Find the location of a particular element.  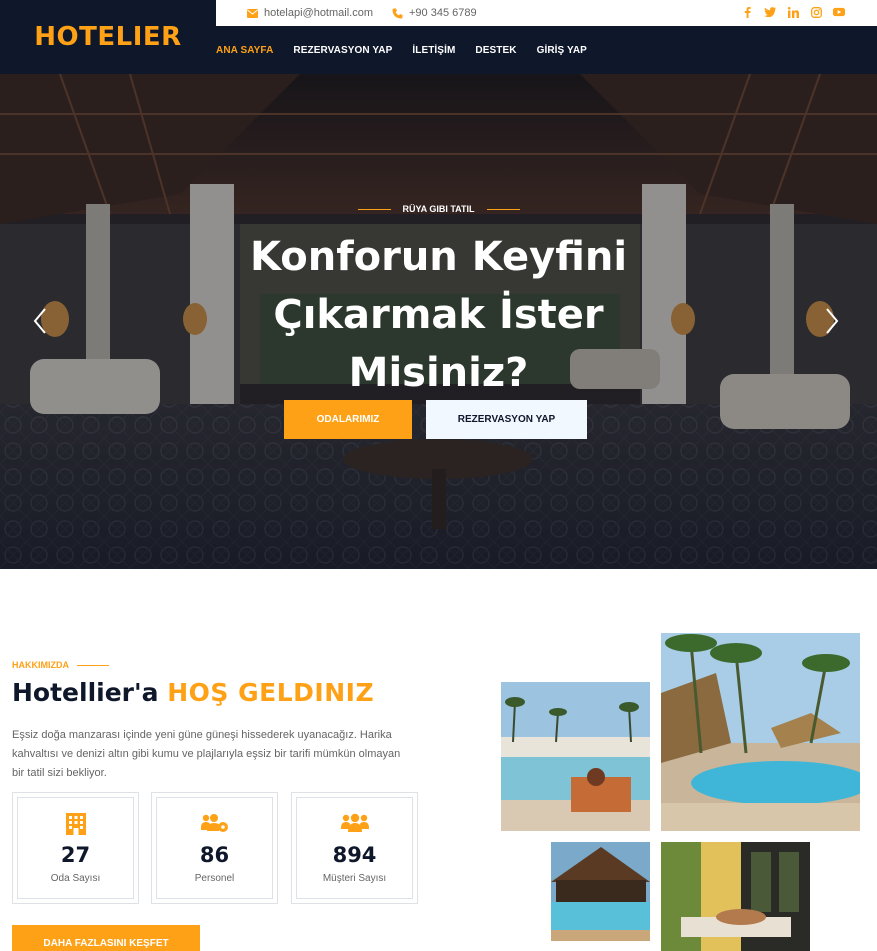

stat-card-customers: 894 Müşteri Sayısı is located at coordinates (354, 848).